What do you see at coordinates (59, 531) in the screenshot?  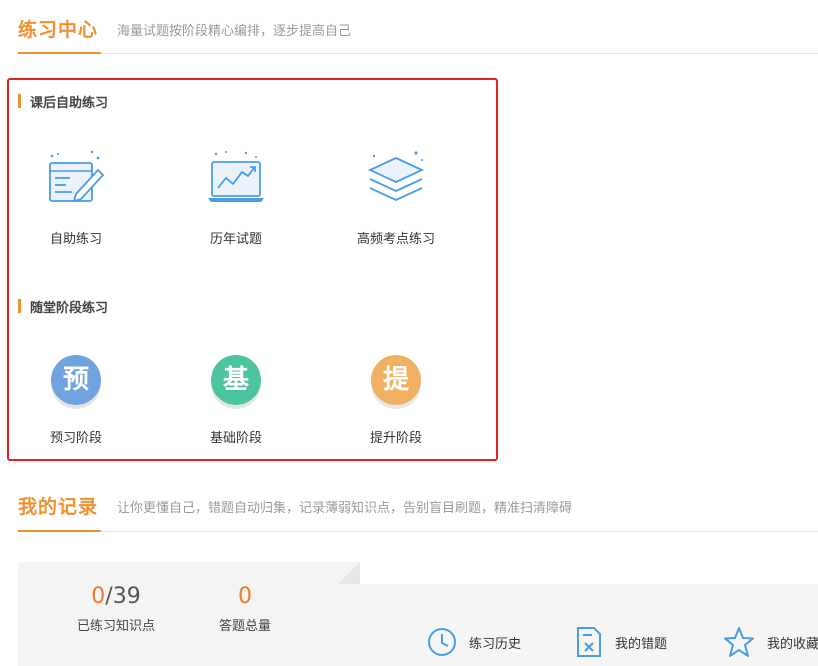 I see `records-header-underline` at bounding box center [59, 531].